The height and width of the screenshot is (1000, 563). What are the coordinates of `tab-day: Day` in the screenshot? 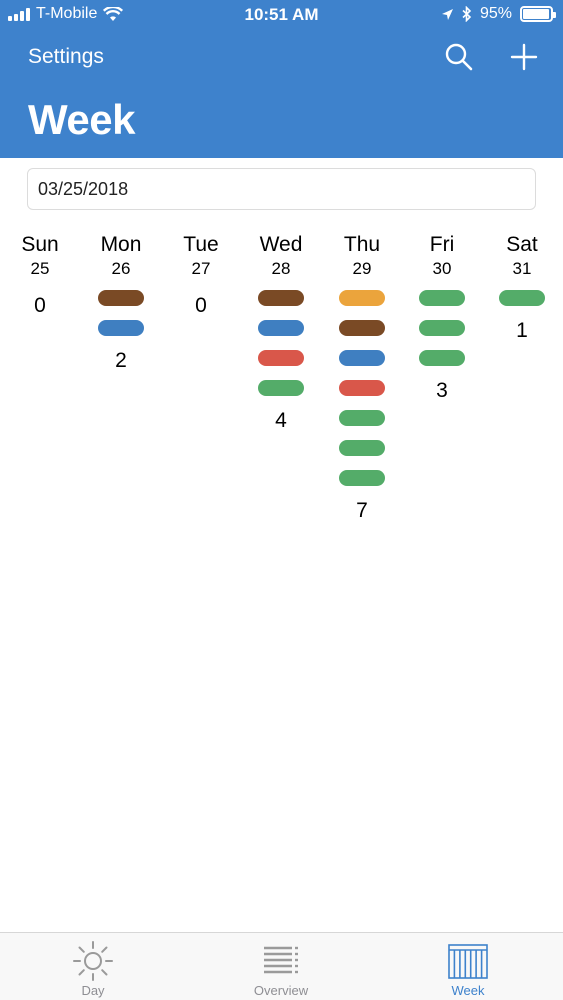 It's located at (93, 966).